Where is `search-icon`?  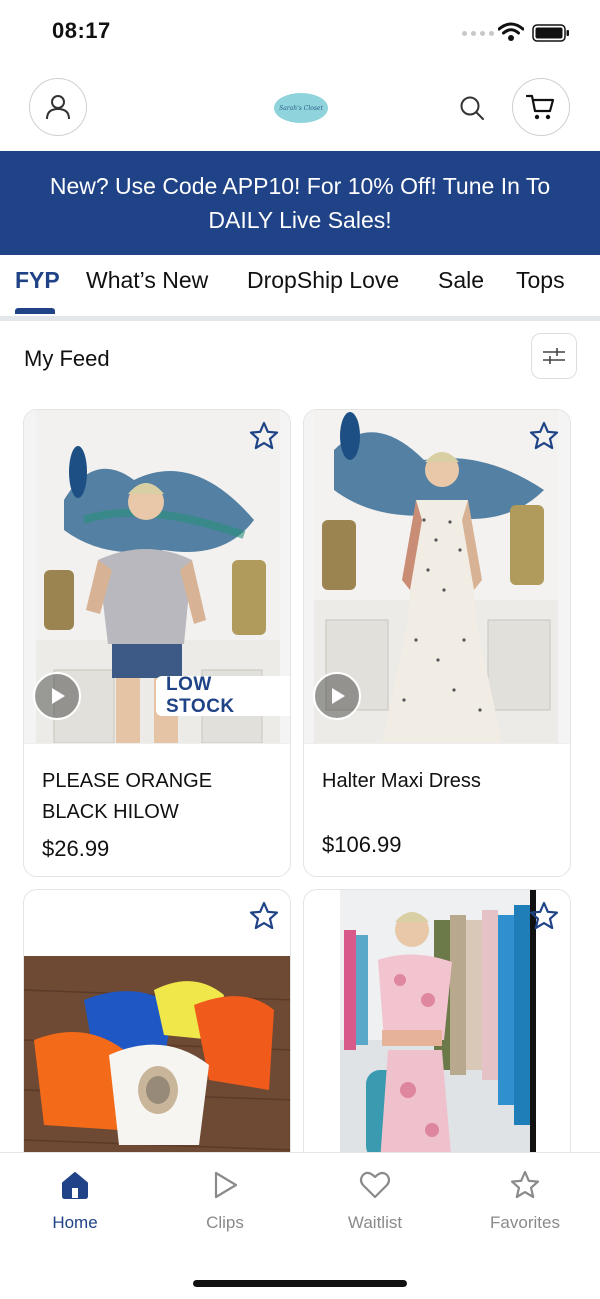 search-icon is located at coordinates (472, 108).